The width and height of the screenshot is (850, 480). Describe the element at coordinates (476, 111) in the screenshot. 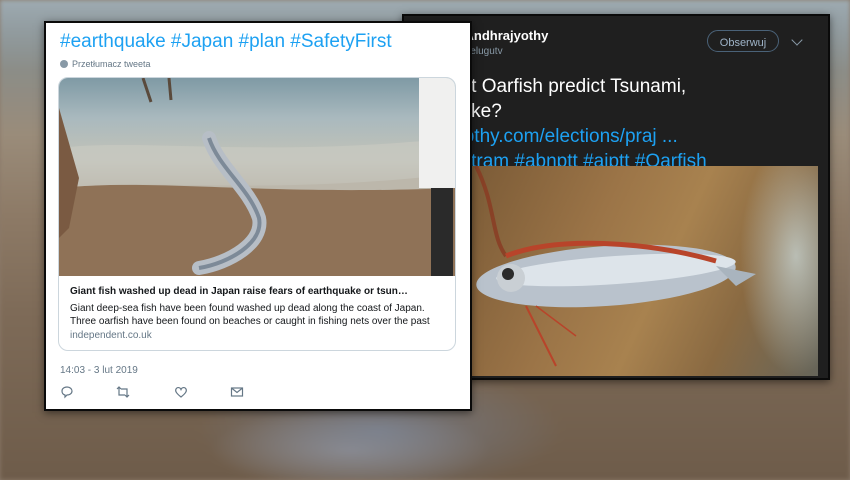

I see `tweet-text-line: uake?` at that location.